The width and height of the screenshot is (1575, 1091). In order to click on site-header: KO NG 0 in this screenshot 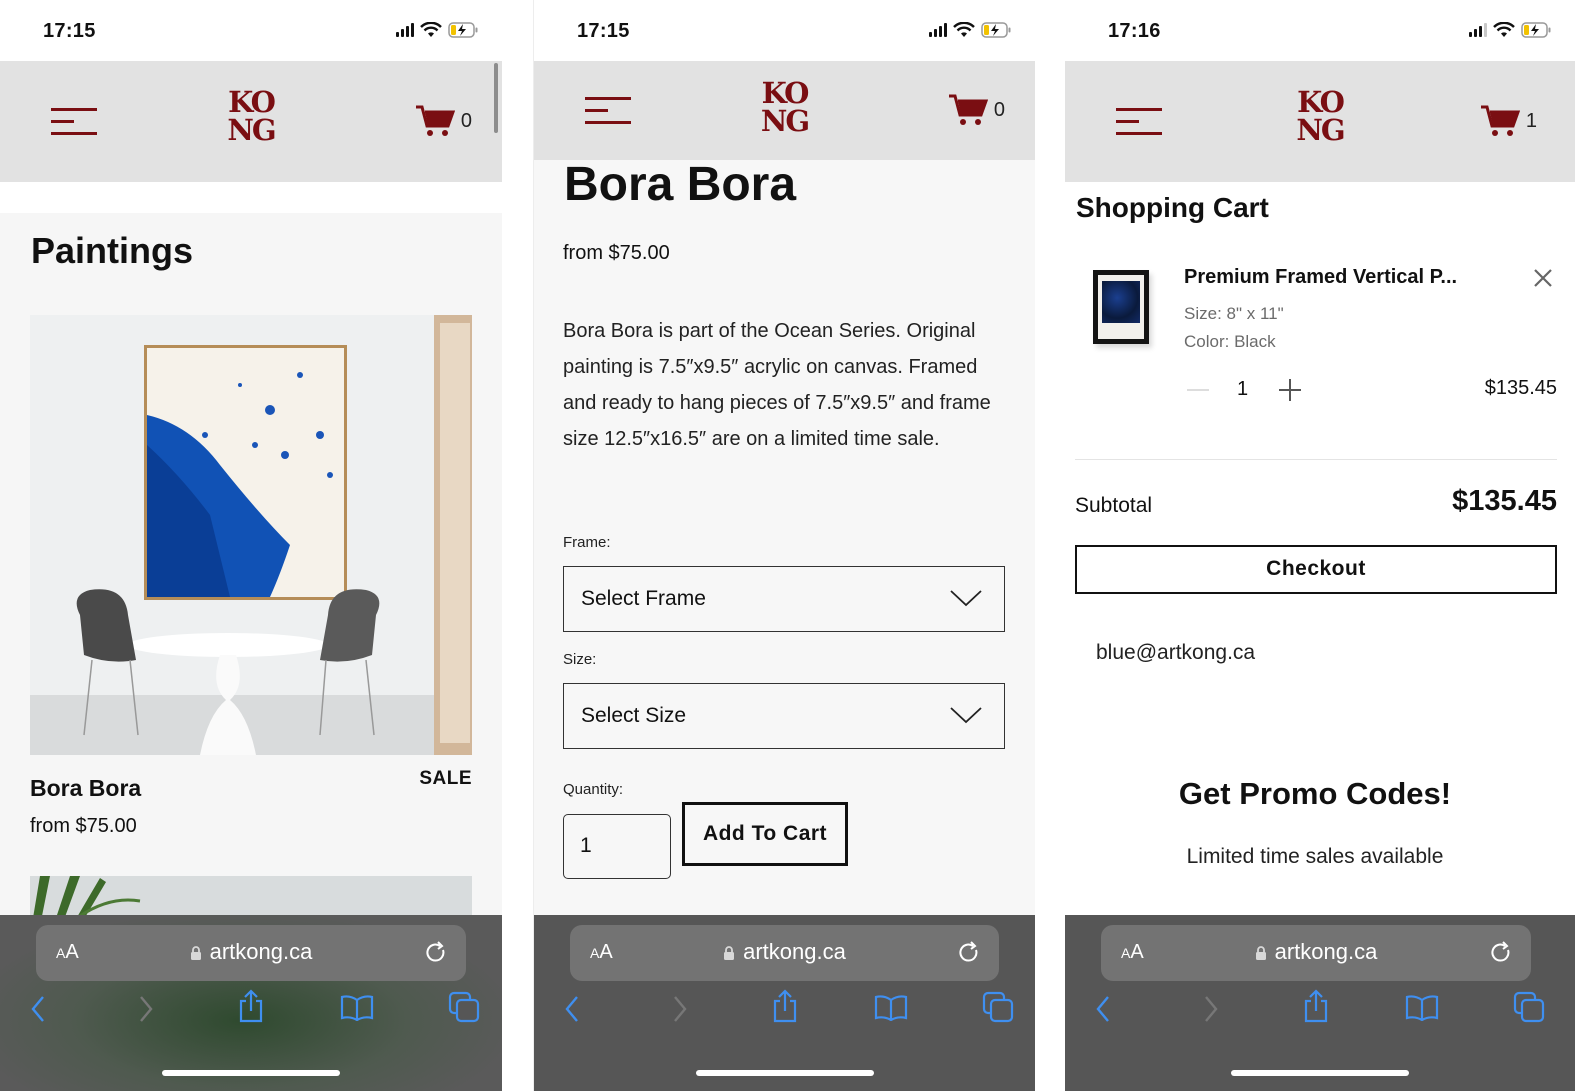, I will do `click(251, 121)`.